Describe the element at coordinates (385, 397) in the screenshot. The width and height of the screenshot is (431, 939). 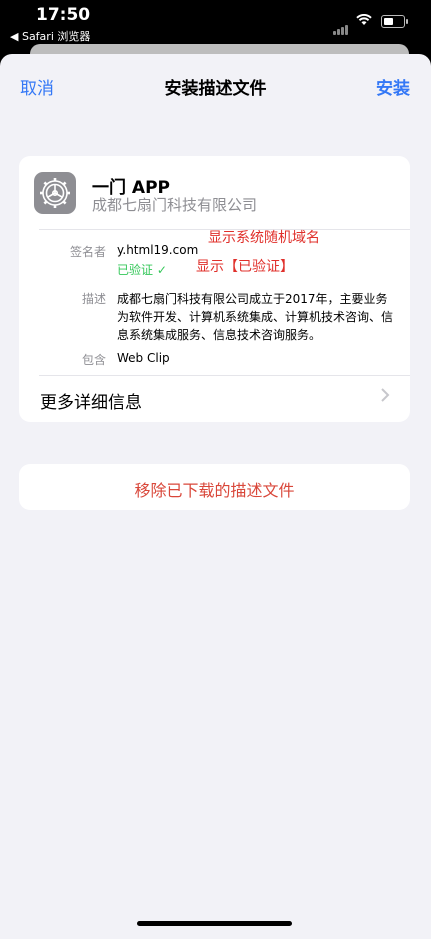
I see `chevron-right-icon` at that location.